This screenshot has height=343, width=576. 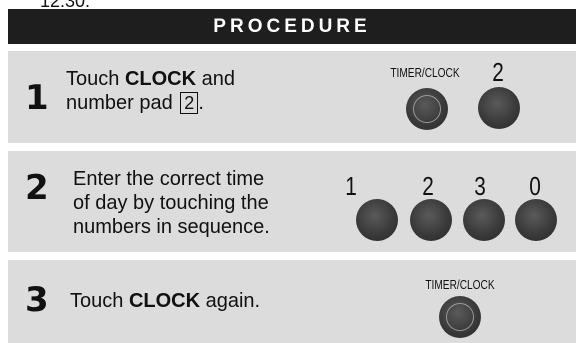 What do you see at coordinates (189, 103) in the screenshot?
I see `pad-number-box: 2` at bounding box center [189, 103].